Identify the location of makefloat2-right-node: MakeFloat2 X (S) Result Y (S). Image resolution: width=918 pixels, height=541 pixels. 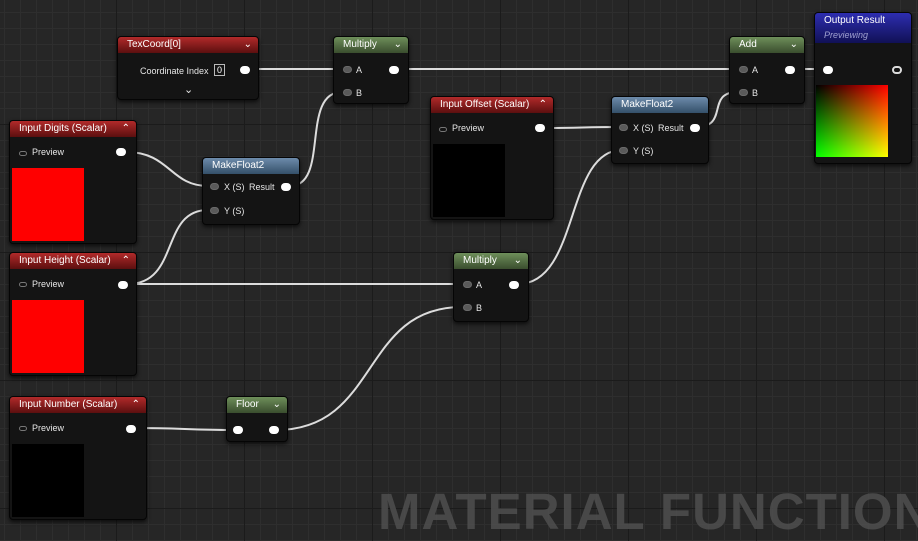
(660, 130).